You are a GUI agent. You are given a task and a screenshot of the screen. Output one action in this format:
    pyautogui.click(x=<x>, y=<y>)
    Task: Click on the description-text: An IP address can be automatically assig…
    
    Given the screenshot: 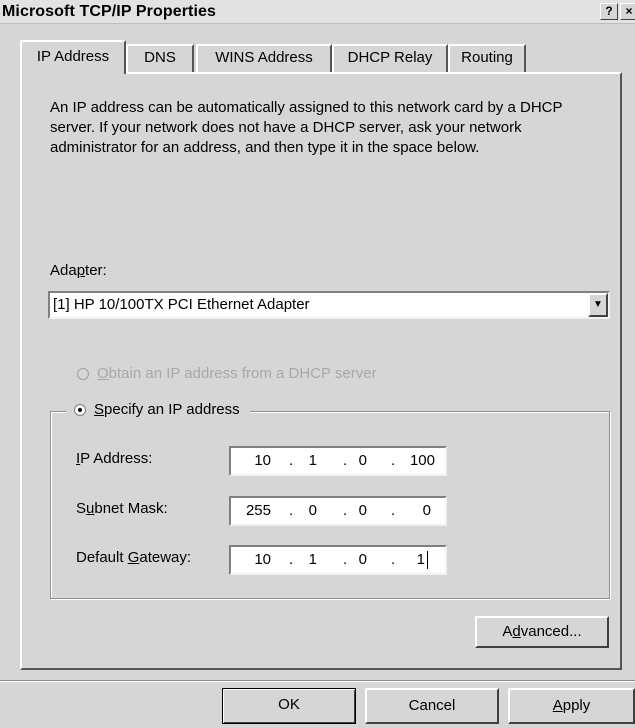 What is the action you would take?
    pyautogui.click(x=306, y=127)
    